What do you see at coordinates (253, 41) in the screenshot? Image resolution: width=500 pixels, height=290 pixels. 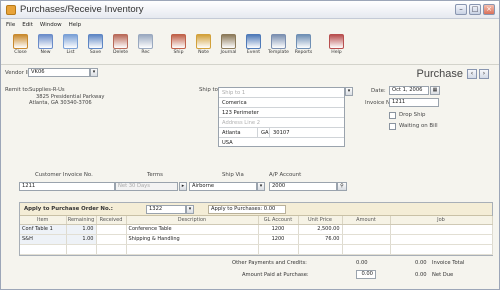 I see `event-icon` at bounding box center [253, 41].